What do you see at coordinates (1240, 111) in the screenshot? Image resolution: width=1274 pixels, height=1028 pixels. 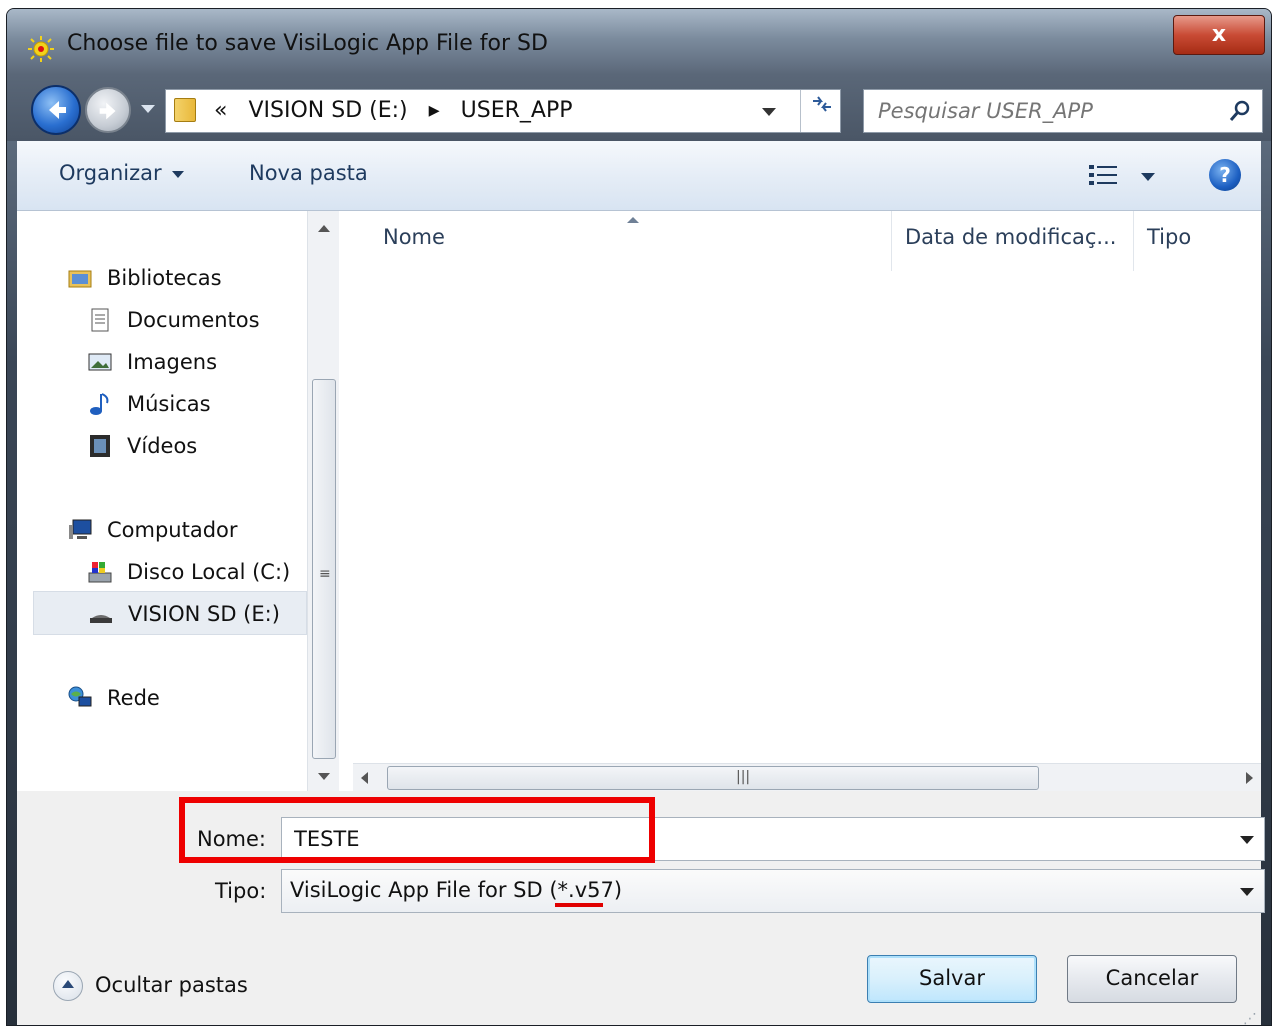 I see `search-icon` at bounding box center [1240, 111].